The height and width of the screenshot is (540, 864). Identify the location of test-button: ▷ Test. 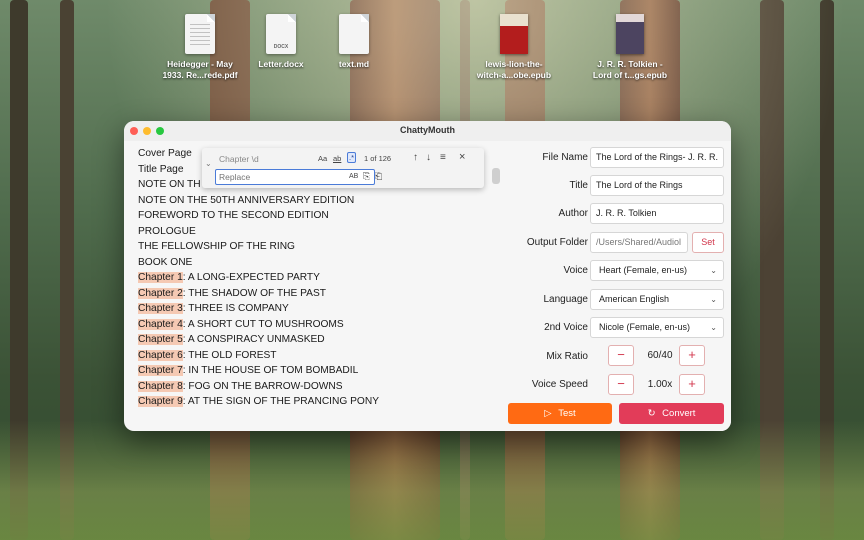
(560, 413).